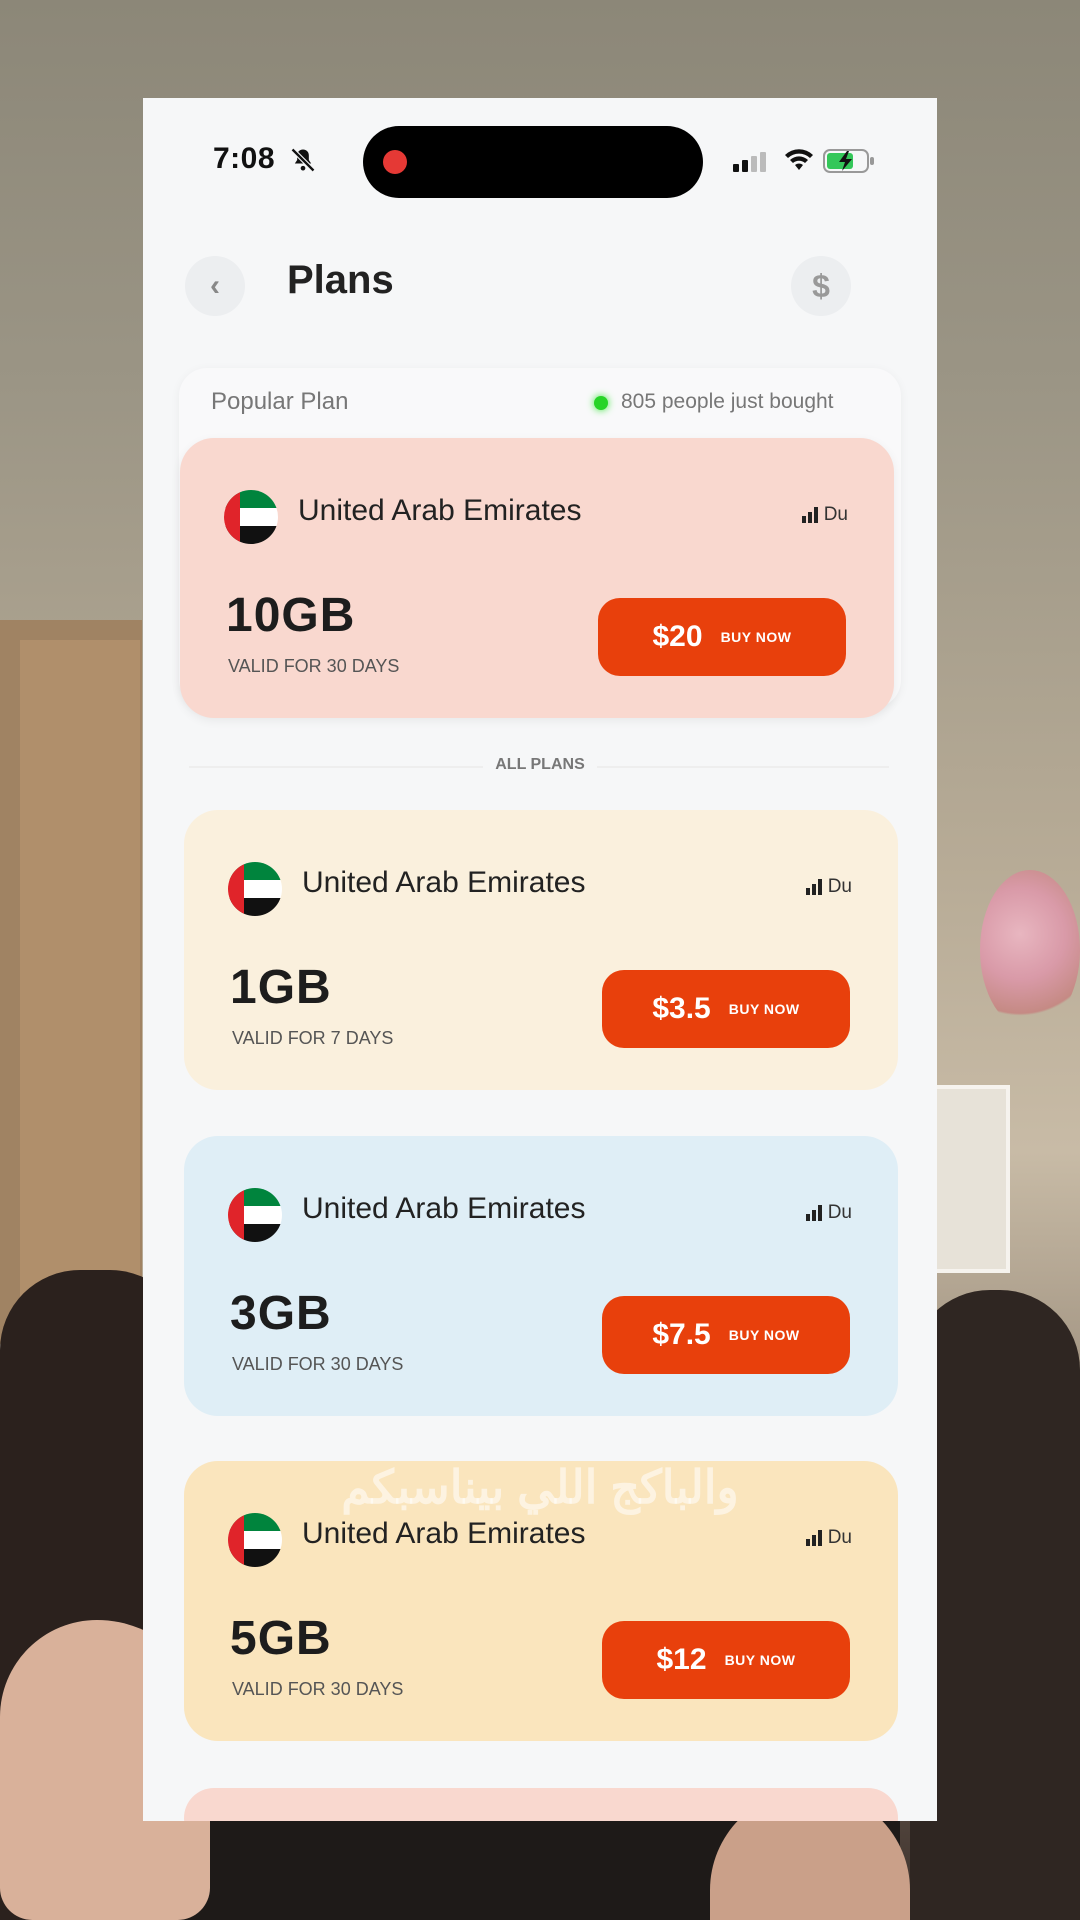 The height and width of the screenshot is (1920, 1080). What do you see at coordinates (281, 1313) in the screenshot?
I see `plan-data-amount: 3GB` at bounding box center [281, 1313].